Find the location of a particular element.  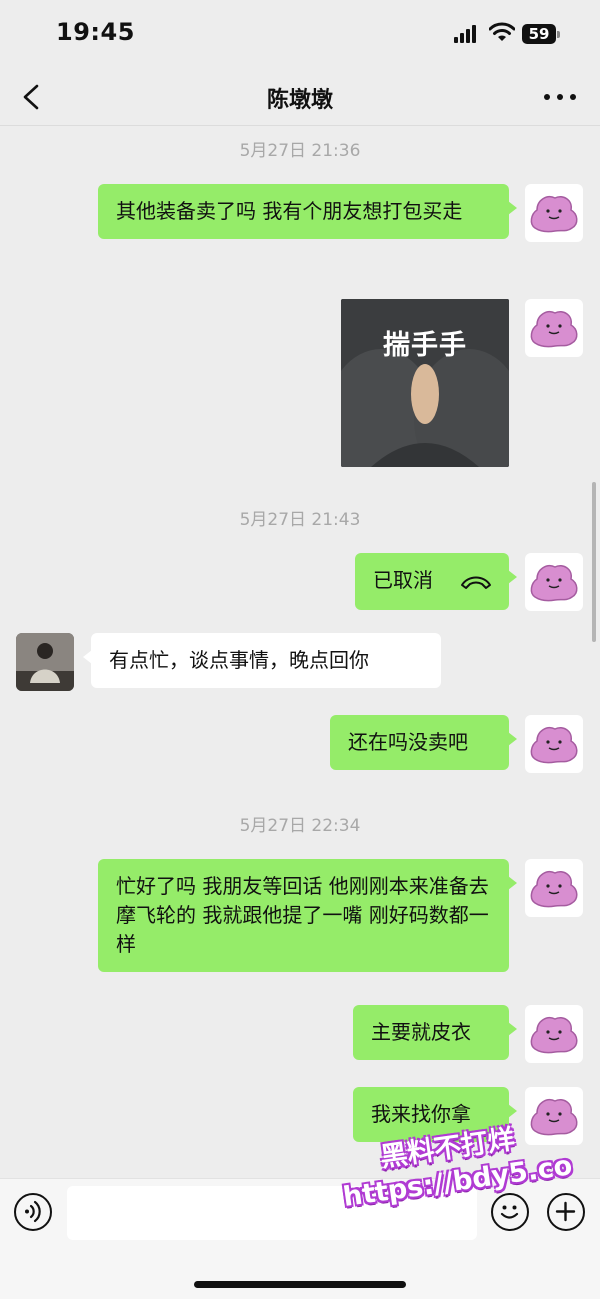

person-photo is located at coordinates (45, 662).